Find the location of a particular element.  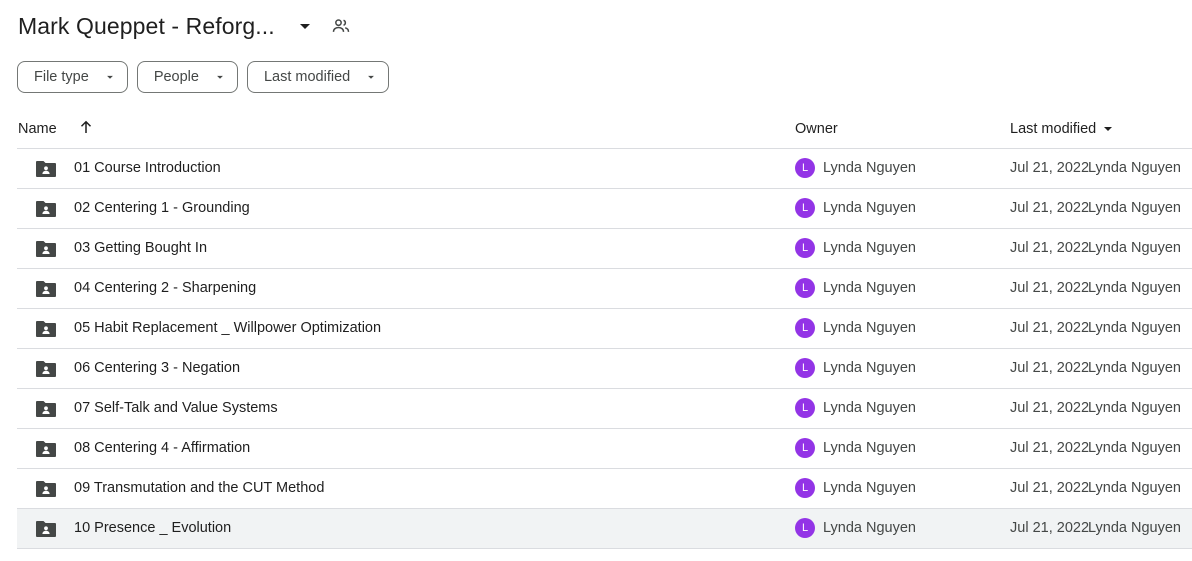

arrow-upward-icon is located at coordinates (86, 127).